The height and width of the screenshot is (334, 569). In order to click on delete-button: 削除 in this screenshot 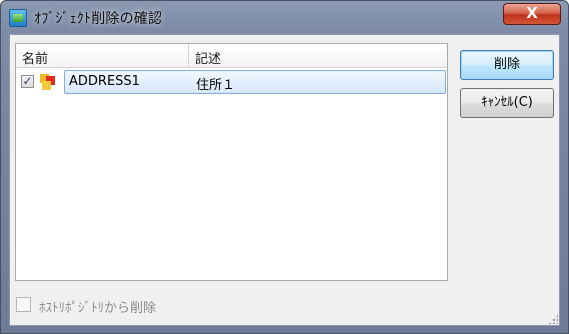, I will do `click(507, 65)`.